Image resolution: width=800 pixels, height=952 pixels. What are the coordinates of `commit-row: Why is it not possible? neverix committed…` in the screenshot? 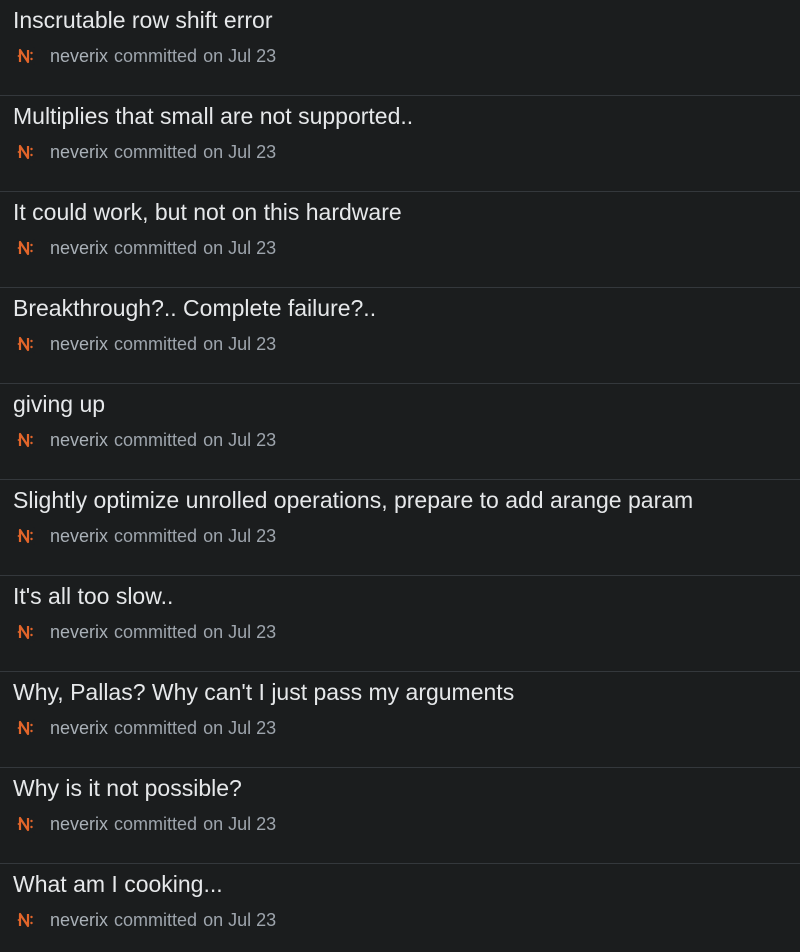 It's located at (400, 816).